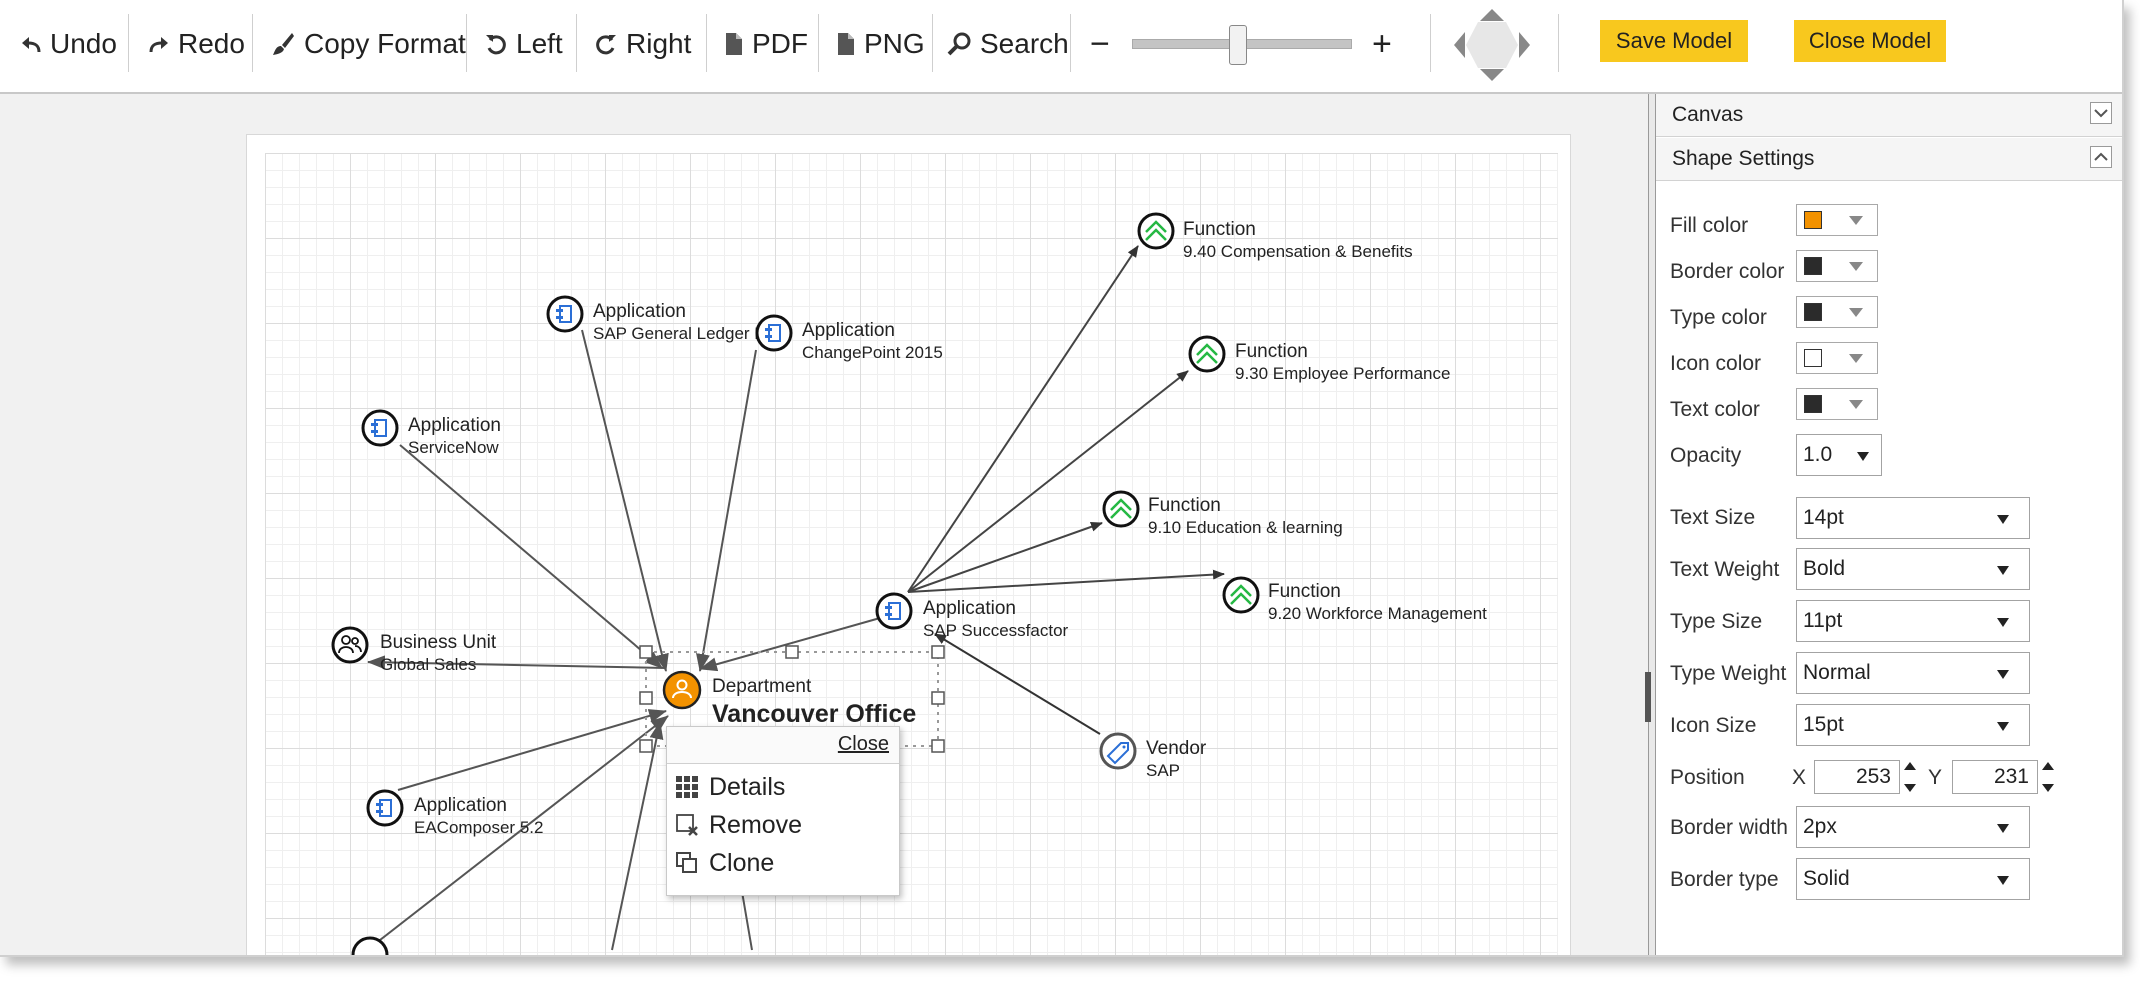  Describe the element at coordinates (1342, 373) in the screenshot. I see `node-name-label: 9.30 Employee Performance` at that location.